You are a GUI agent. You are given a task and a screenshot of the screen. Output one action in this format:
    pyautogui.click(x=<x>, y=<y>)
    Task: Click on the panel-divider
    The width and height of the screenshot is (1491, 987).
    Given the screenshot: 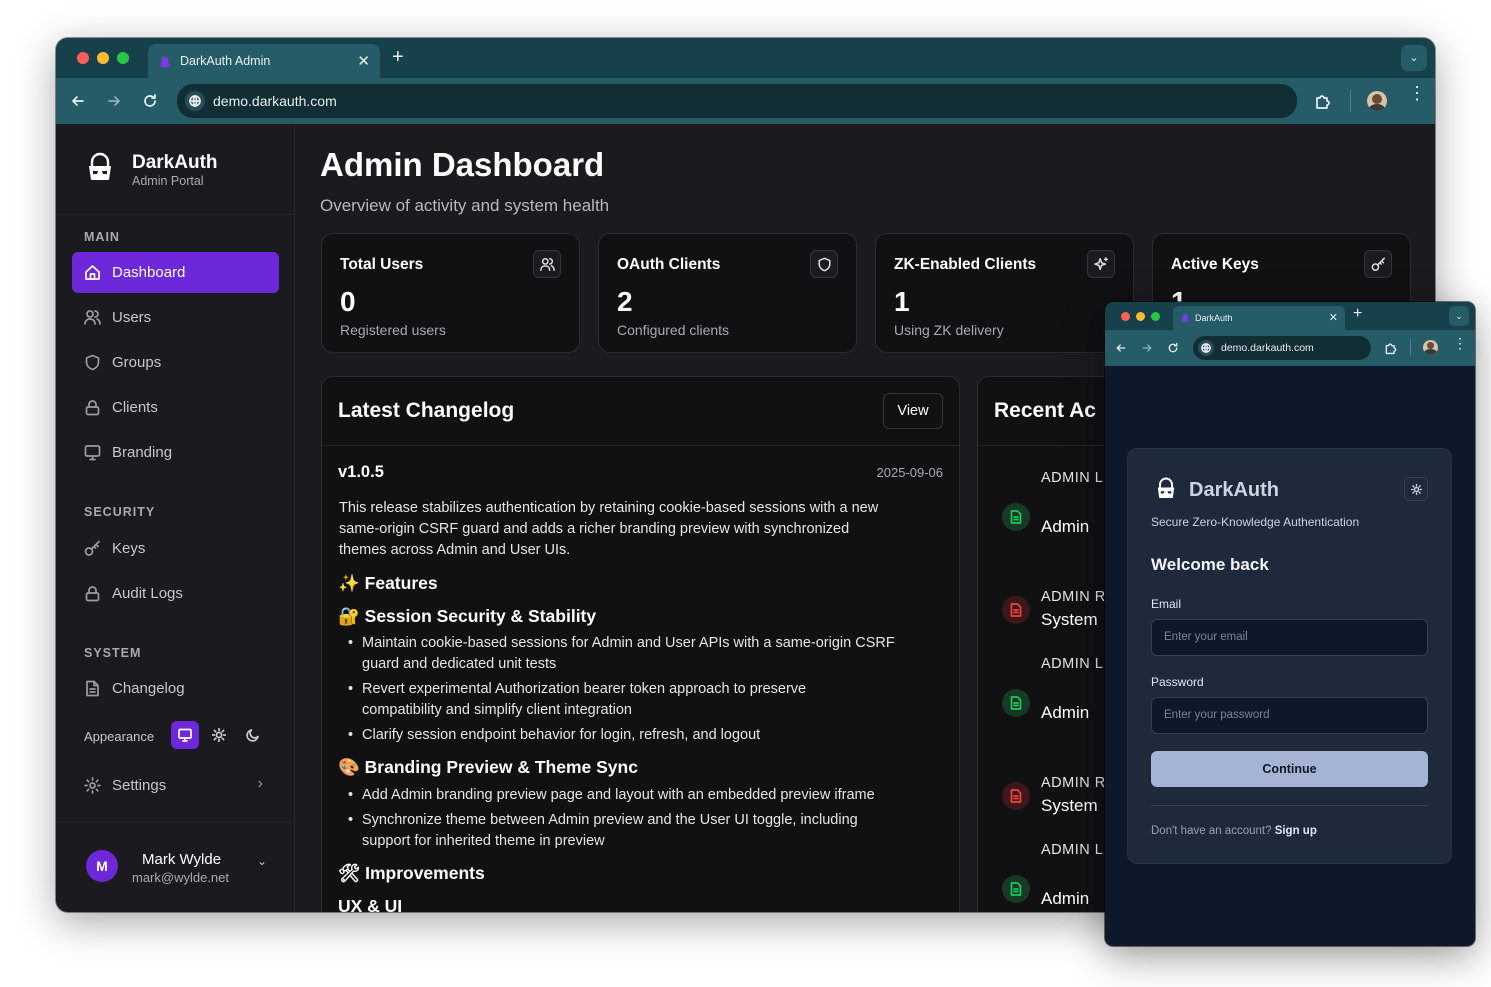 What is the action you would take?
    pyautogui.click(x=640, y=445)
    